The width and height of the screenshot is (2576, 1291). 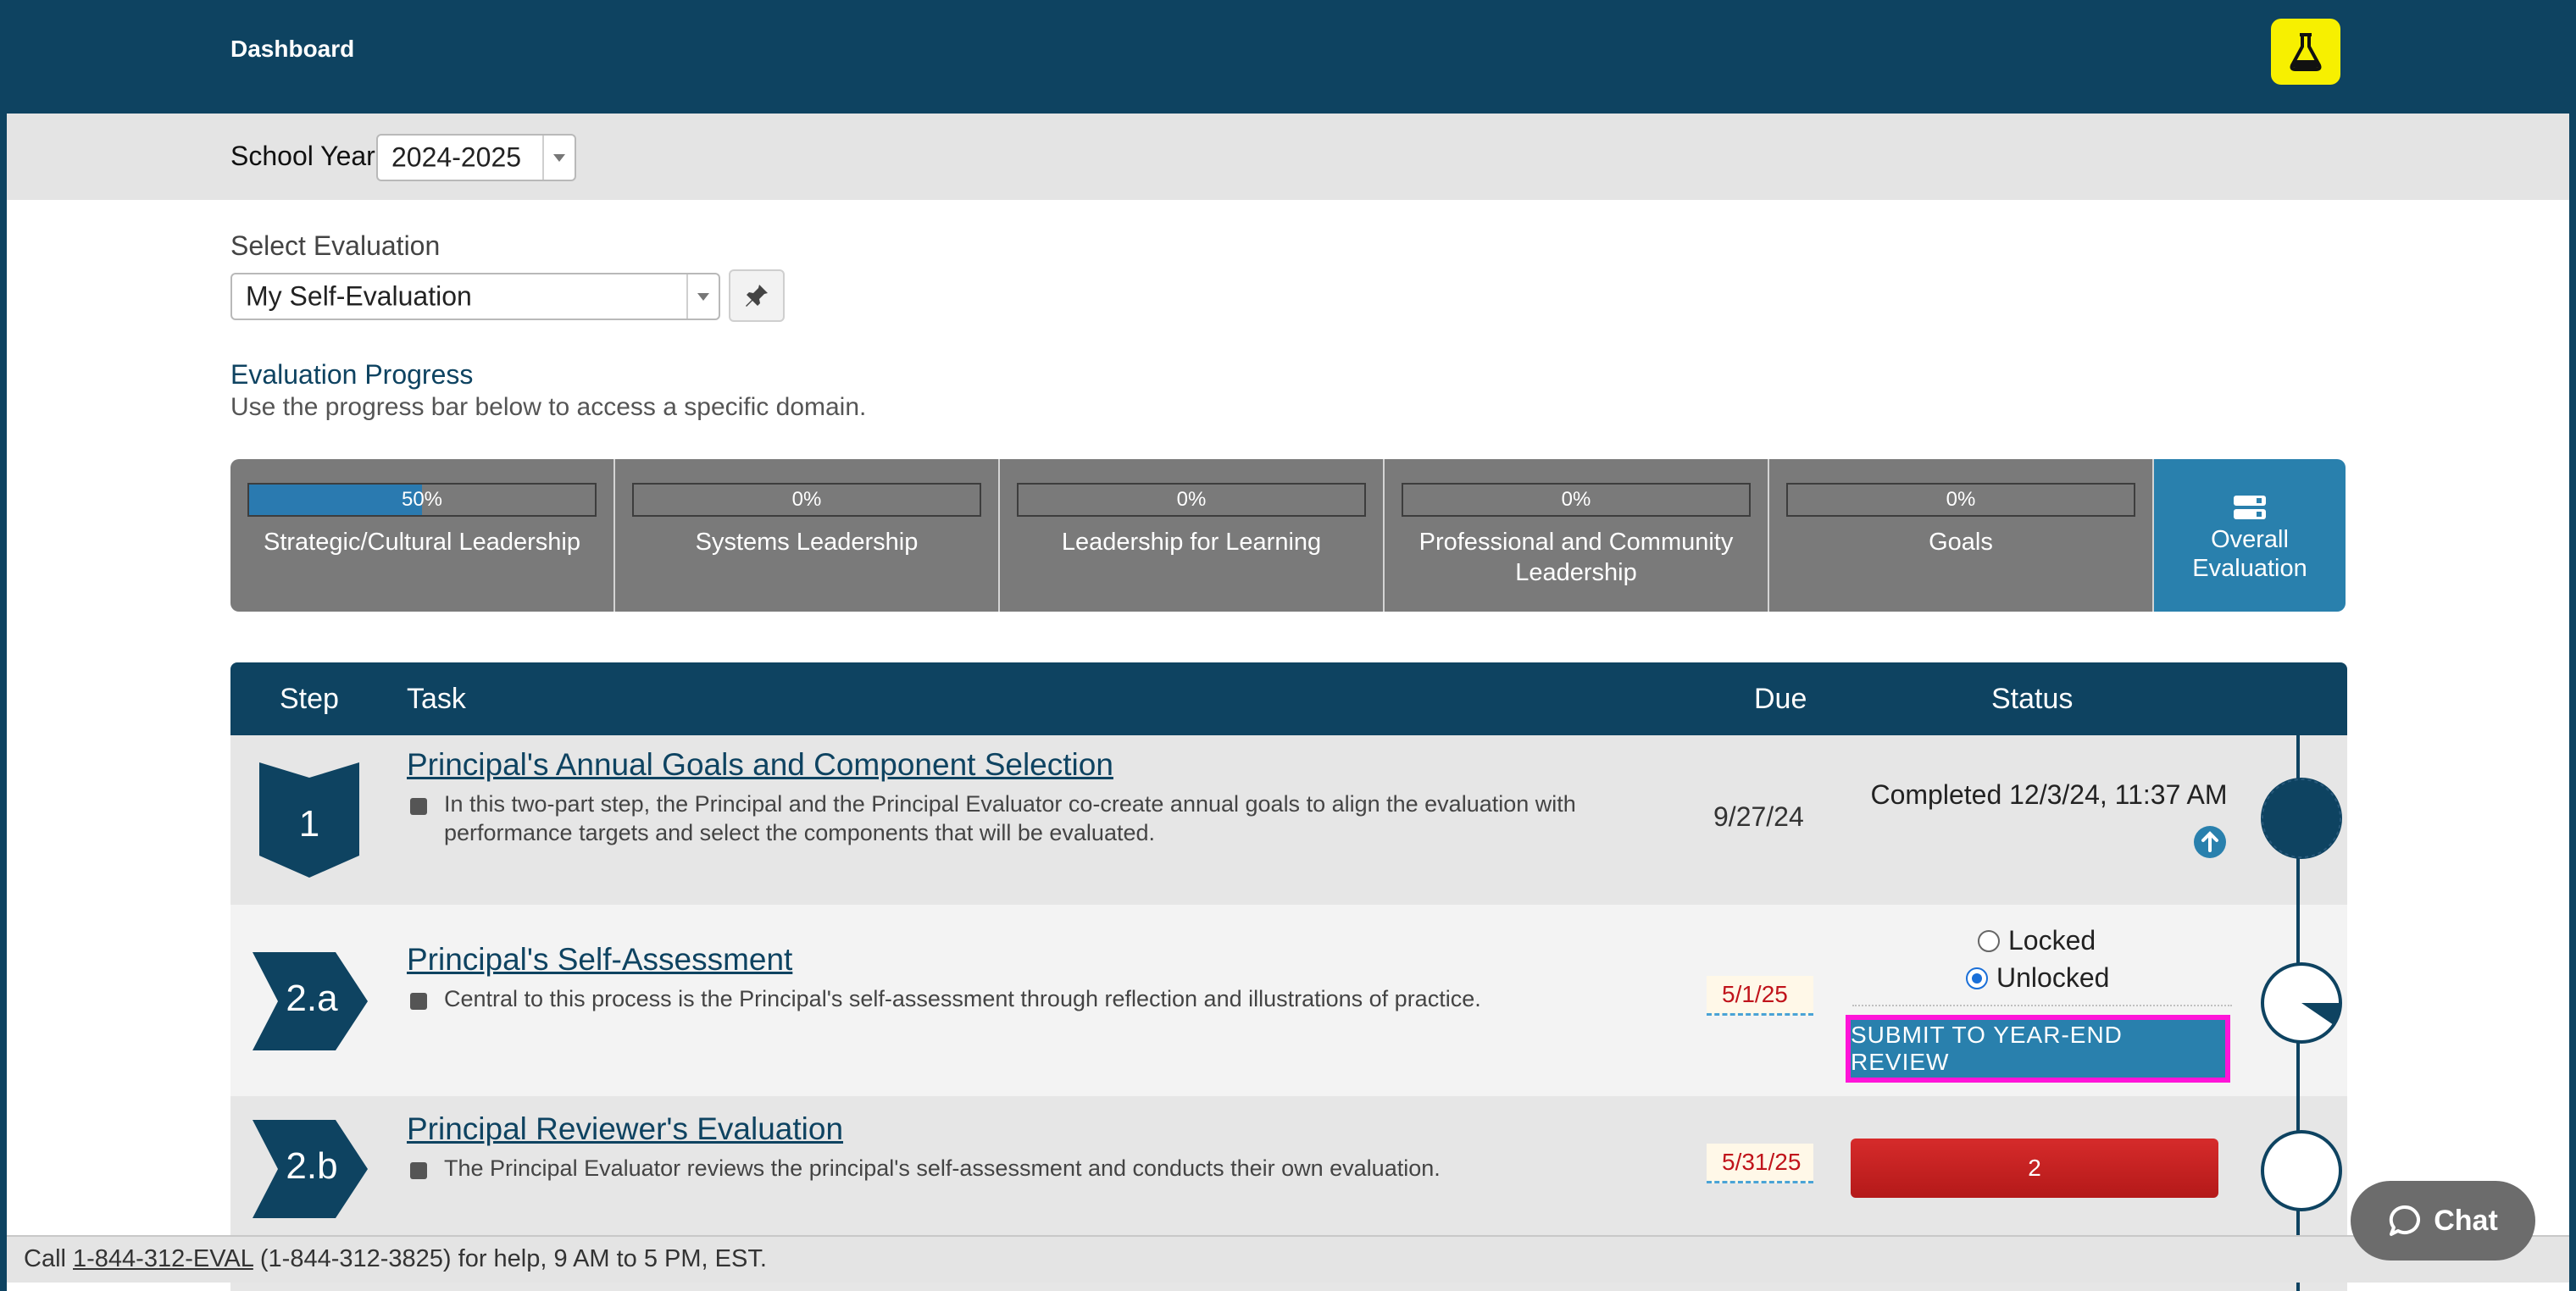 I want to click on locked-radio: Locked, so click(x=2037, y=941).